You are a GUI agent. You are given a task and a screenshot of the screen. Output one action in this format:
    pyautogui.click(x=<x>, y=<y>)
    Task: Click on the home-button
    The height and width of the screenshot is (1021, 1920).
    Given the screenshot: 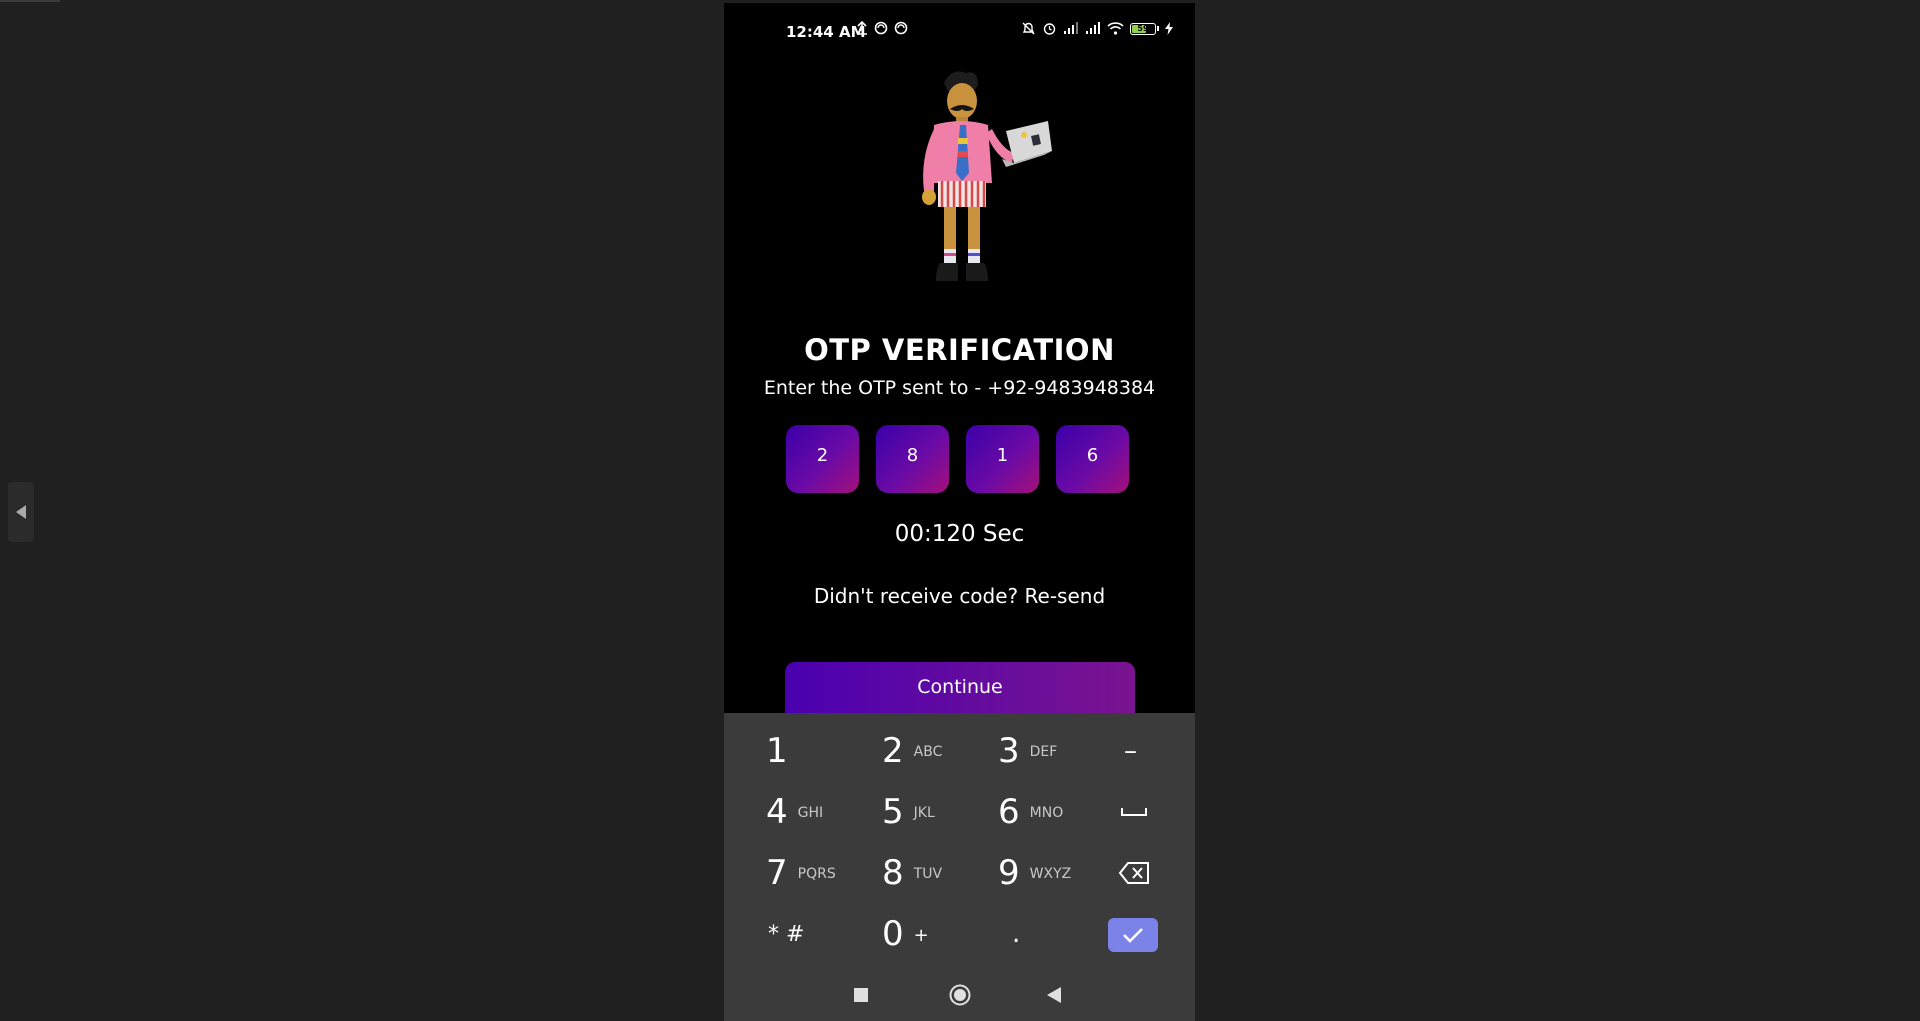 What is the action you would take?
    pyautogui.click(x=960, y=997)
    